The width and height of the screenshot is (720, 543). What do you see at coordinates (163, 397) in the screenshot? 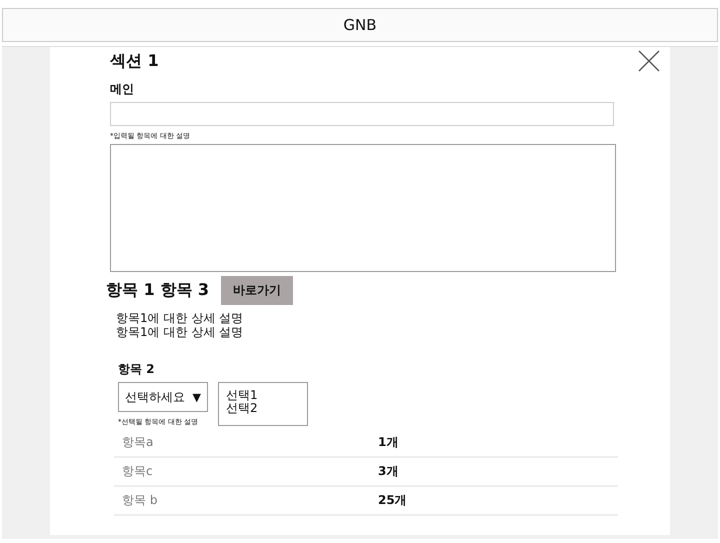
I see `dropdown: 선택하세요 ▼` at bounding box center [163, 397].